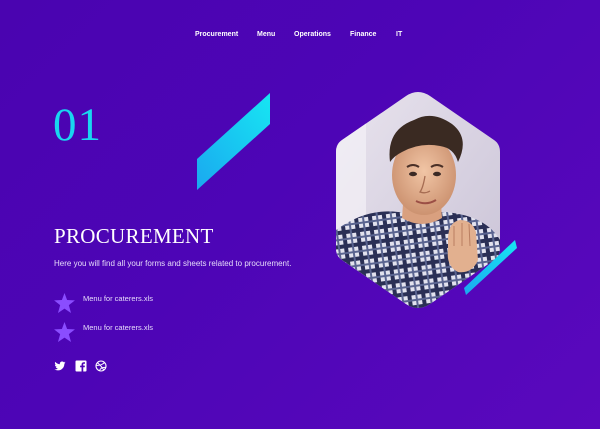 This screenshot has width=600, height=429. Describe the element at coordinates (363, 34) in the screenshot. I see `nav-item-finance: Finance` at that location.